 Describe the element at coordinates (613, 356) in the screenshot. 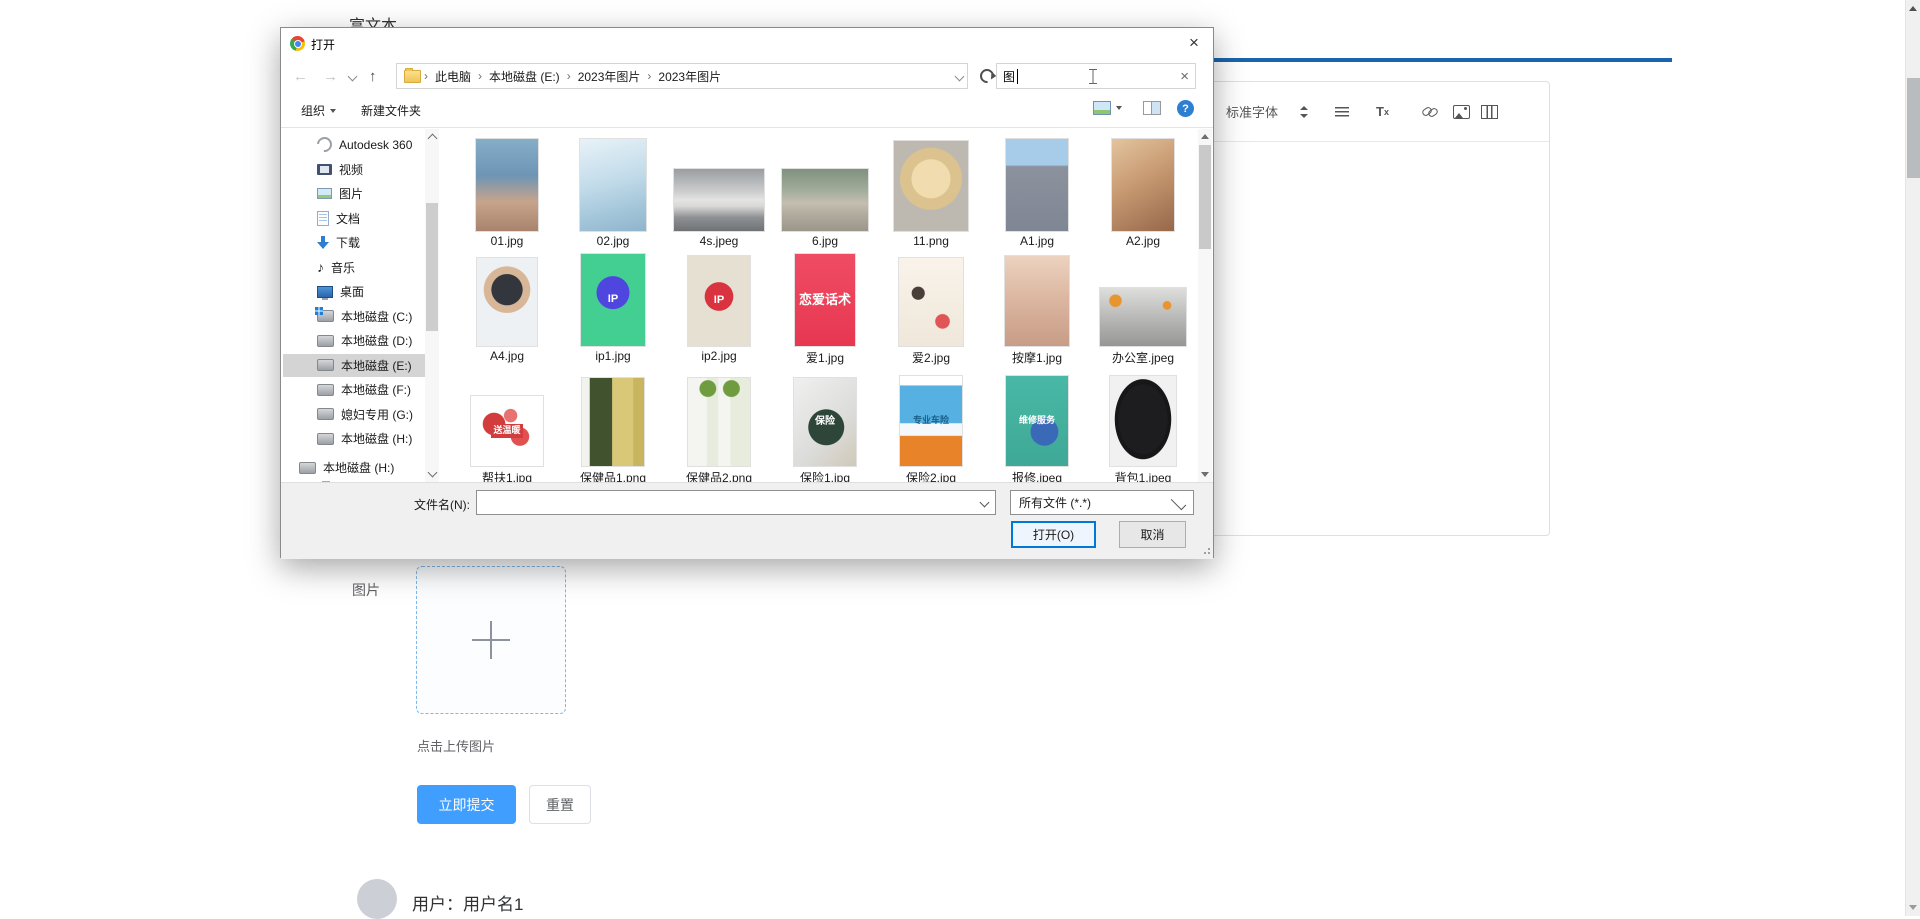

I see `file-name-label: ip1.jpg` at that location.